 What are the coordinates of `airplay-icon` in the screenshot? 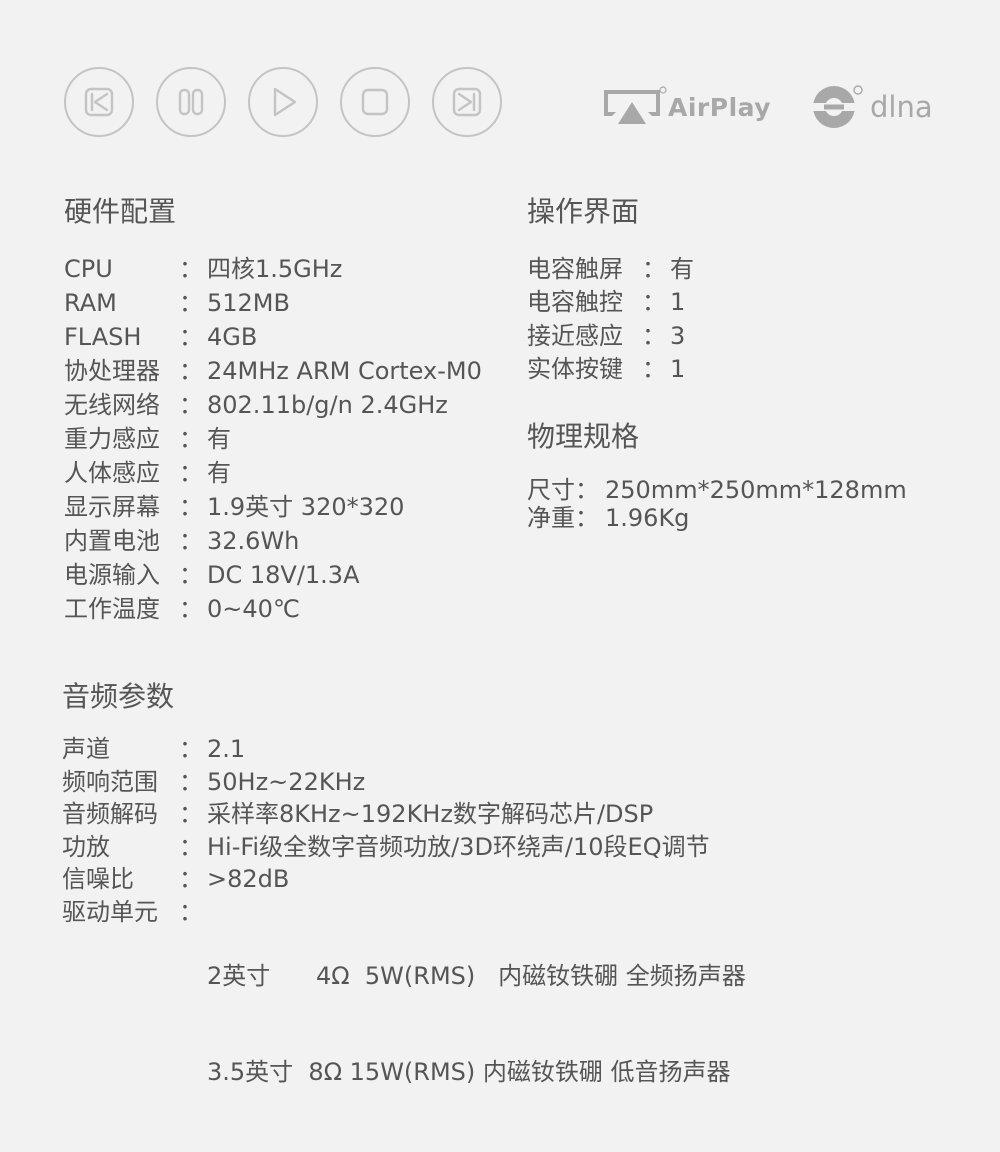 It's located at (635, 105).